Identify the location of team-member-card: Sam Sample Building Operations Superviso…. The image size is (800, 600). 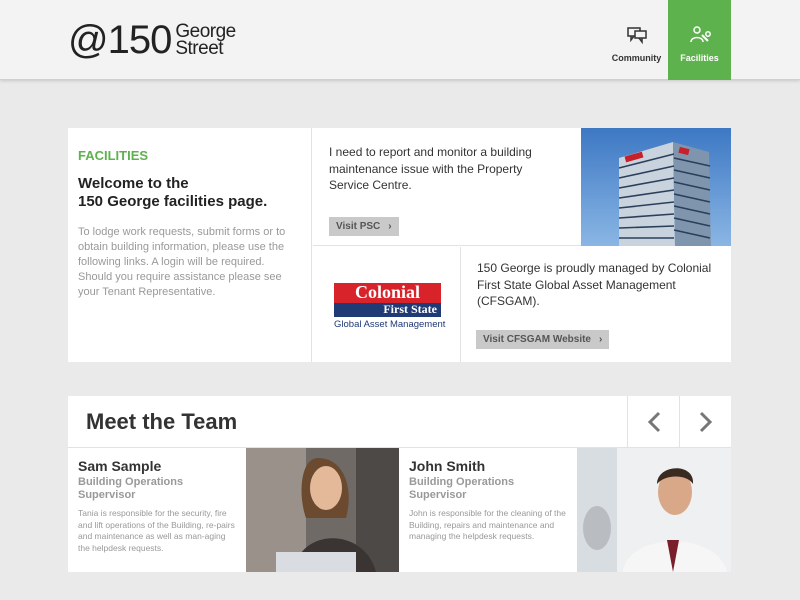
(157, 510).